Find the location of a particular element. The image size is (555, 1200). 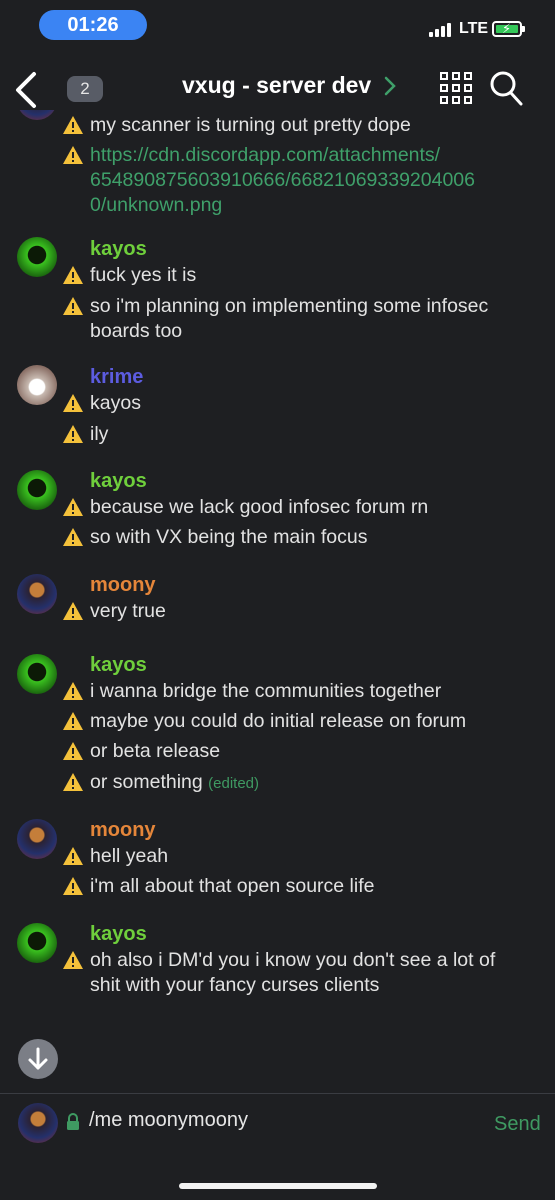

scroll-to-bottom-button is located at coordinates (38, 1059).